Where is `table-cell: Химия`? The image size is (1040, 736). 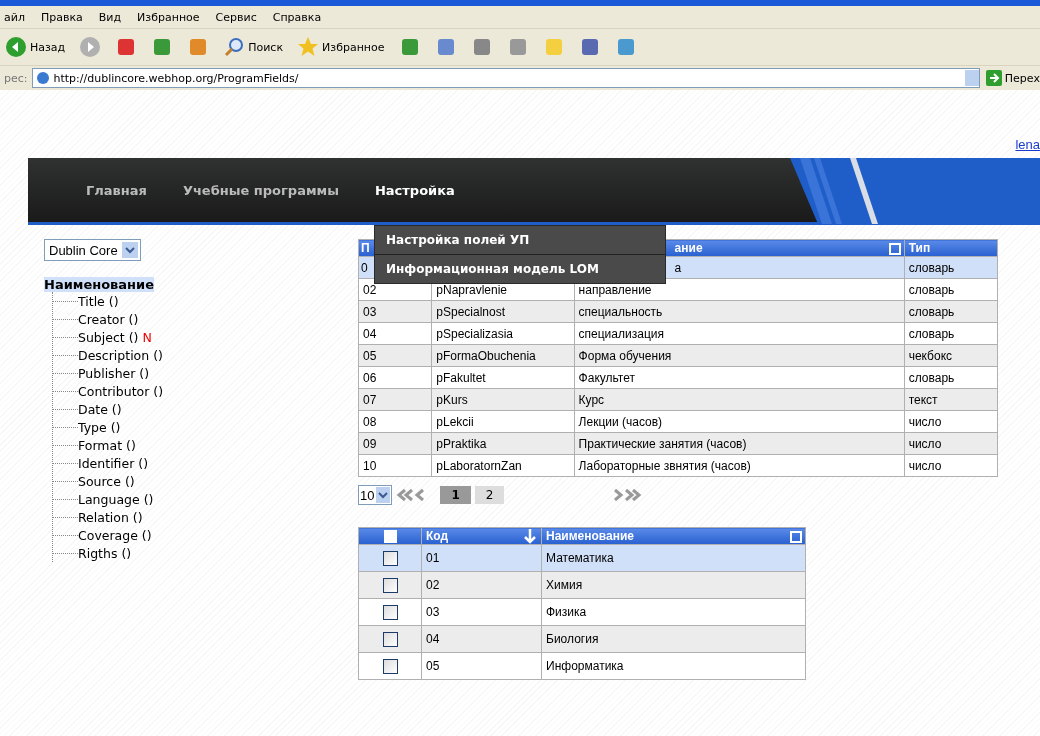 table-cell: Химия is located at coordinates (564, 585).